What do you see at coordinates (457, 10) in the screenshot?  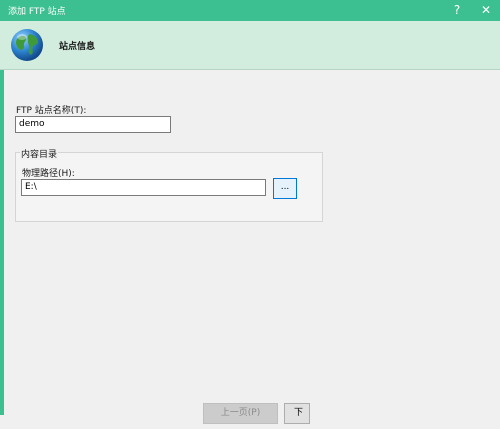 I see `help-button: ?` at bounding box center [457, 10].